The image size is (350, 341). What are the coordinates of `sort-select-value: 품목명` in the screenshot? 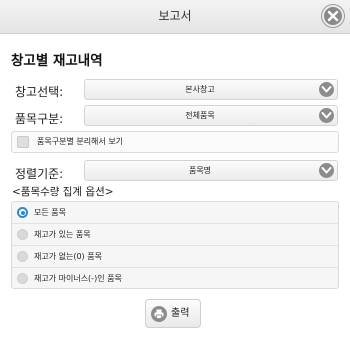 It's located at (200, 170).